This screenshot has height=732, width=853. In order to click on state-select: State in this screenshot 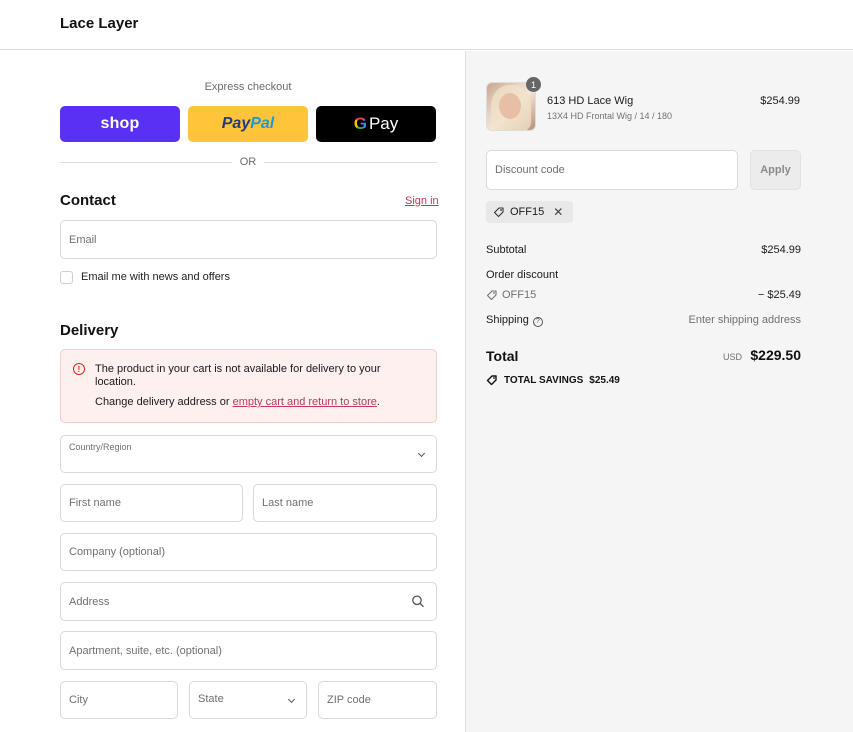, I will do `click(248, 700)`.